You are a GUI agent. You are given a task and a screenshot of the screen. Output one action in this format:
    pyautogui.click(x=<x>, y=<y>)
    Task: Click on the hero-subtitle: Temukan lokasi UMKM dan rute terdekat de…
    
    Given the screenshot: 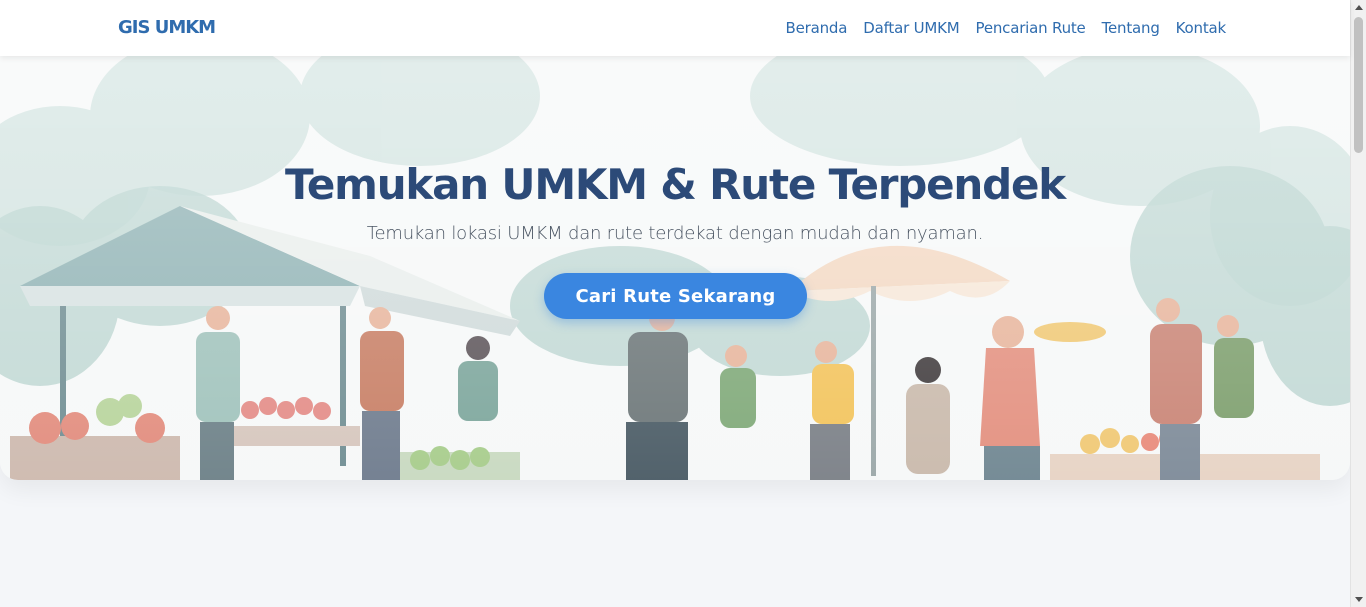 What is the action you would take?
    pyautogui.click(x=675, y=233)
    